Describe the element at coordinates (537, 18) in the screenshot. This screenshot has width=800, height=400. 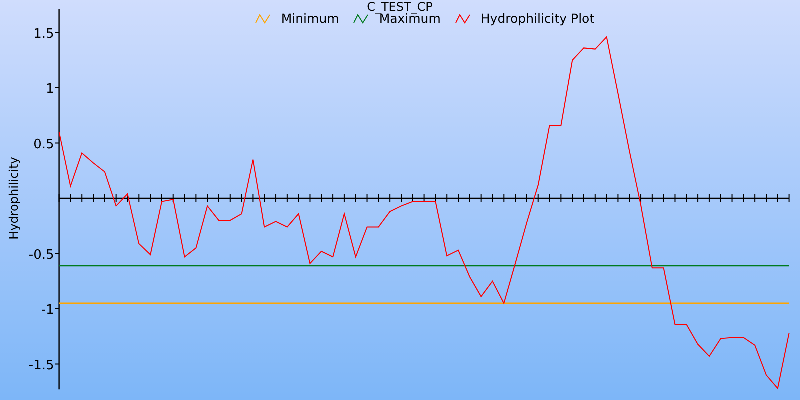
I see `legend-label: Hydrophilicity Plot` at that location.